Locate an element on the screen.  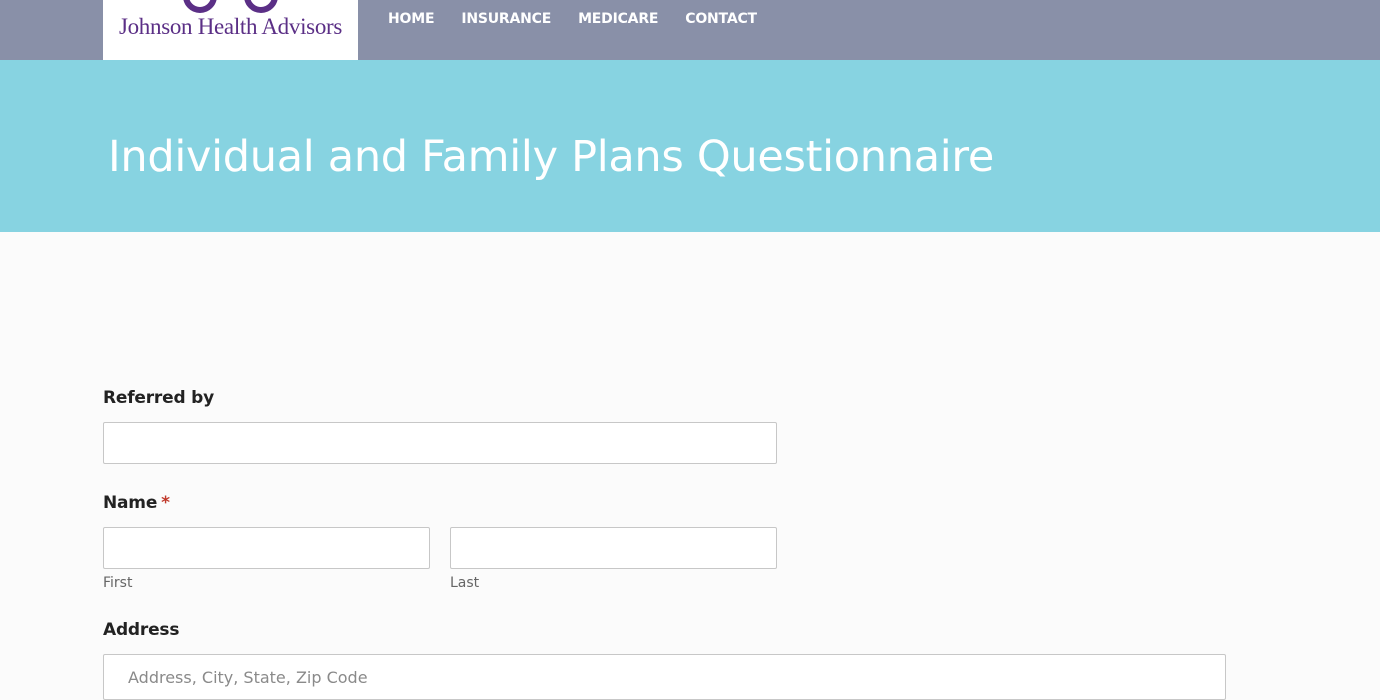
name-label: Name * is located at coordinates (136, 503).